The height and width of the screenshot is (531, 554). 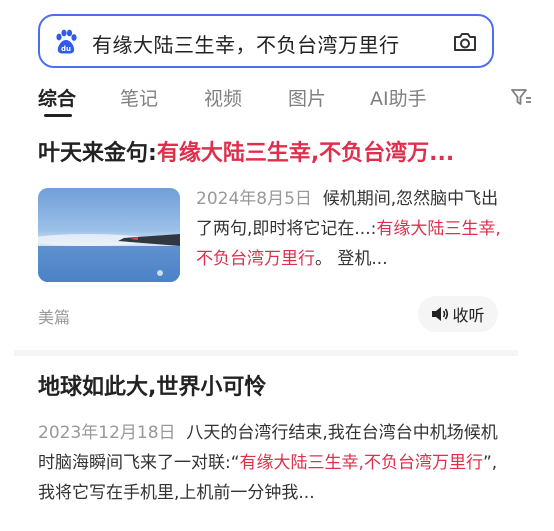 I want to click on listen-button: 收听, so click(x=458, y=314).